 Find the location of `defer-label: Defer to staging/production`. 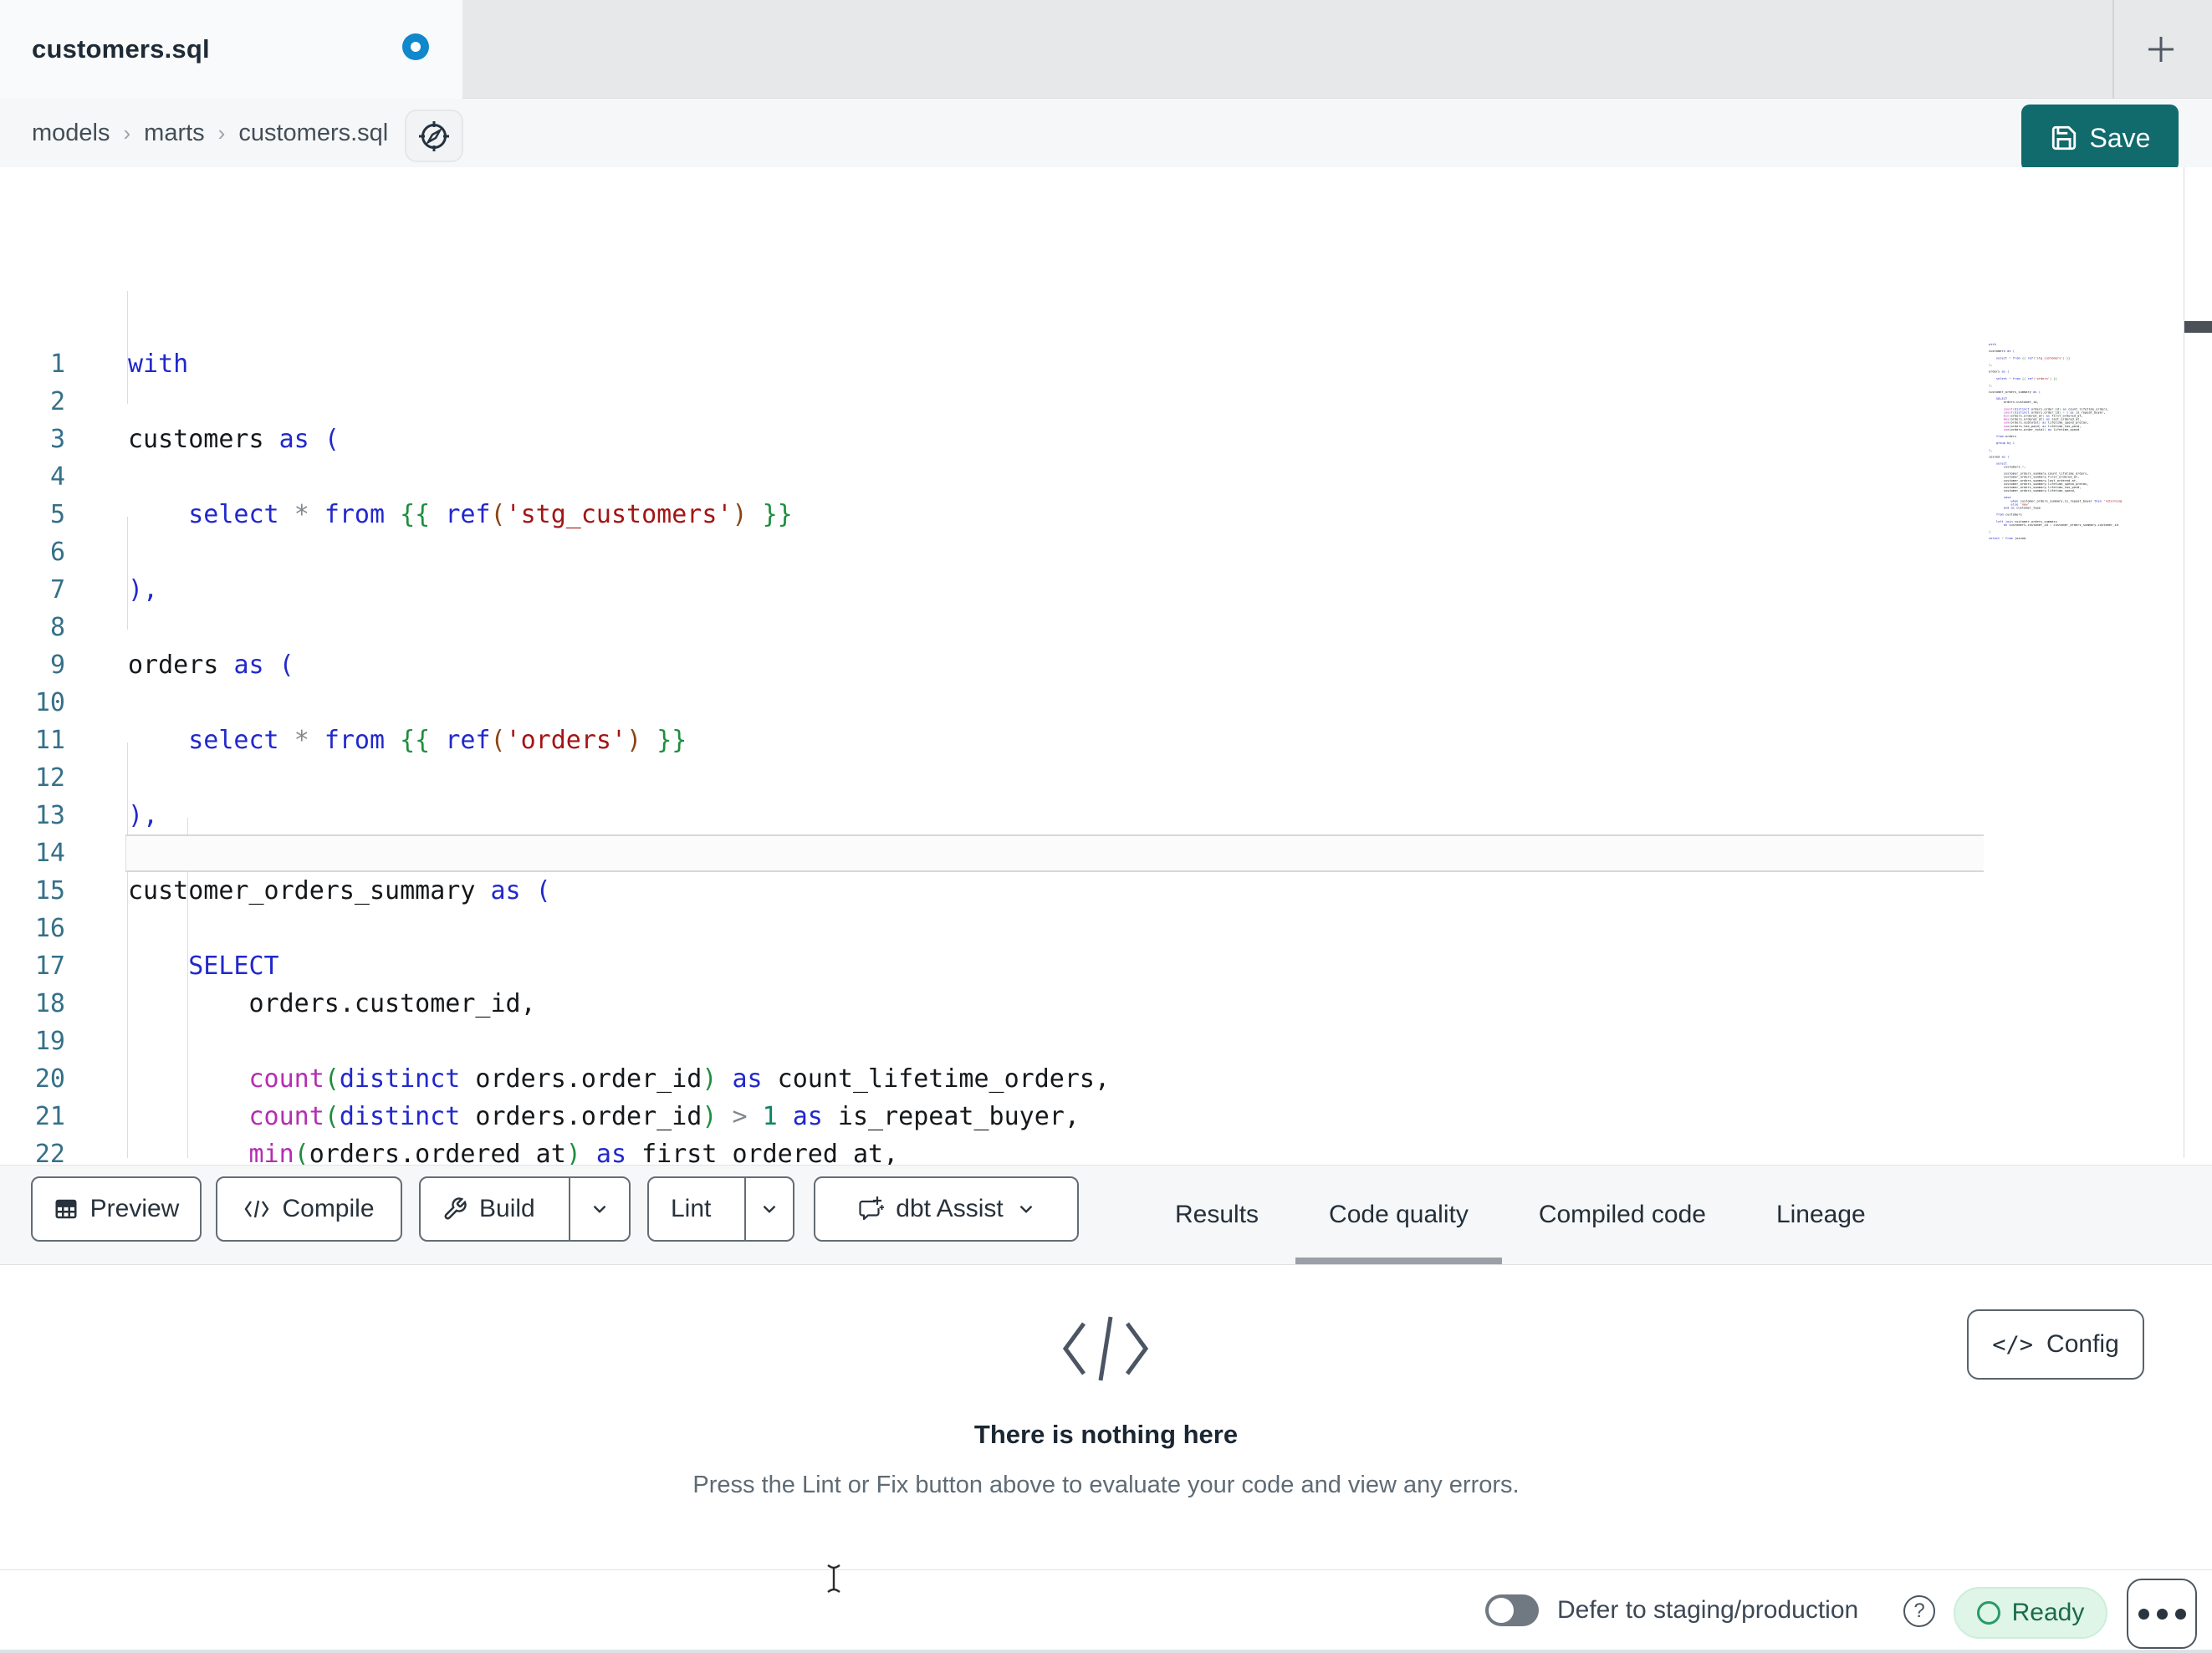

defer-label: Defer to staging/production is located at coordinates (1708, 1609).